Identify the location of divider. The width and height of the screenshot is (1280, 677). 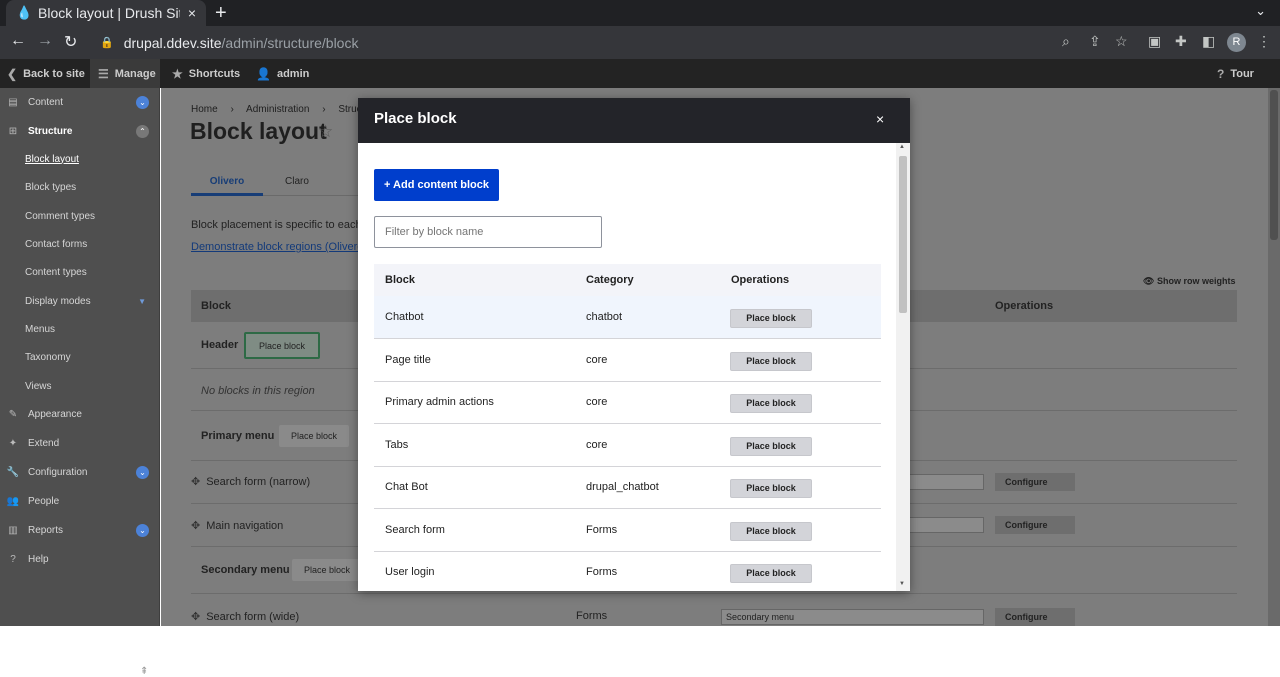
(714, 593).